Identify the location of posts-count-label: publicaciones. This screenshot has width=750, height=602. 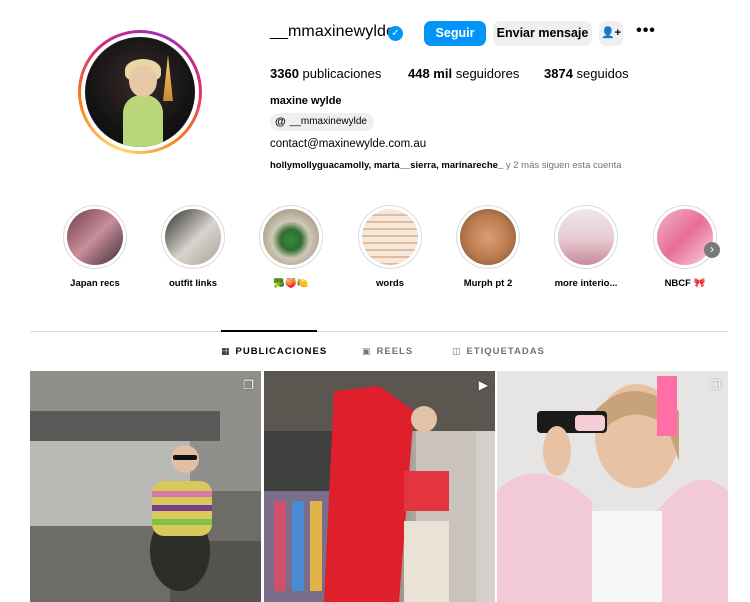
(342, 73).